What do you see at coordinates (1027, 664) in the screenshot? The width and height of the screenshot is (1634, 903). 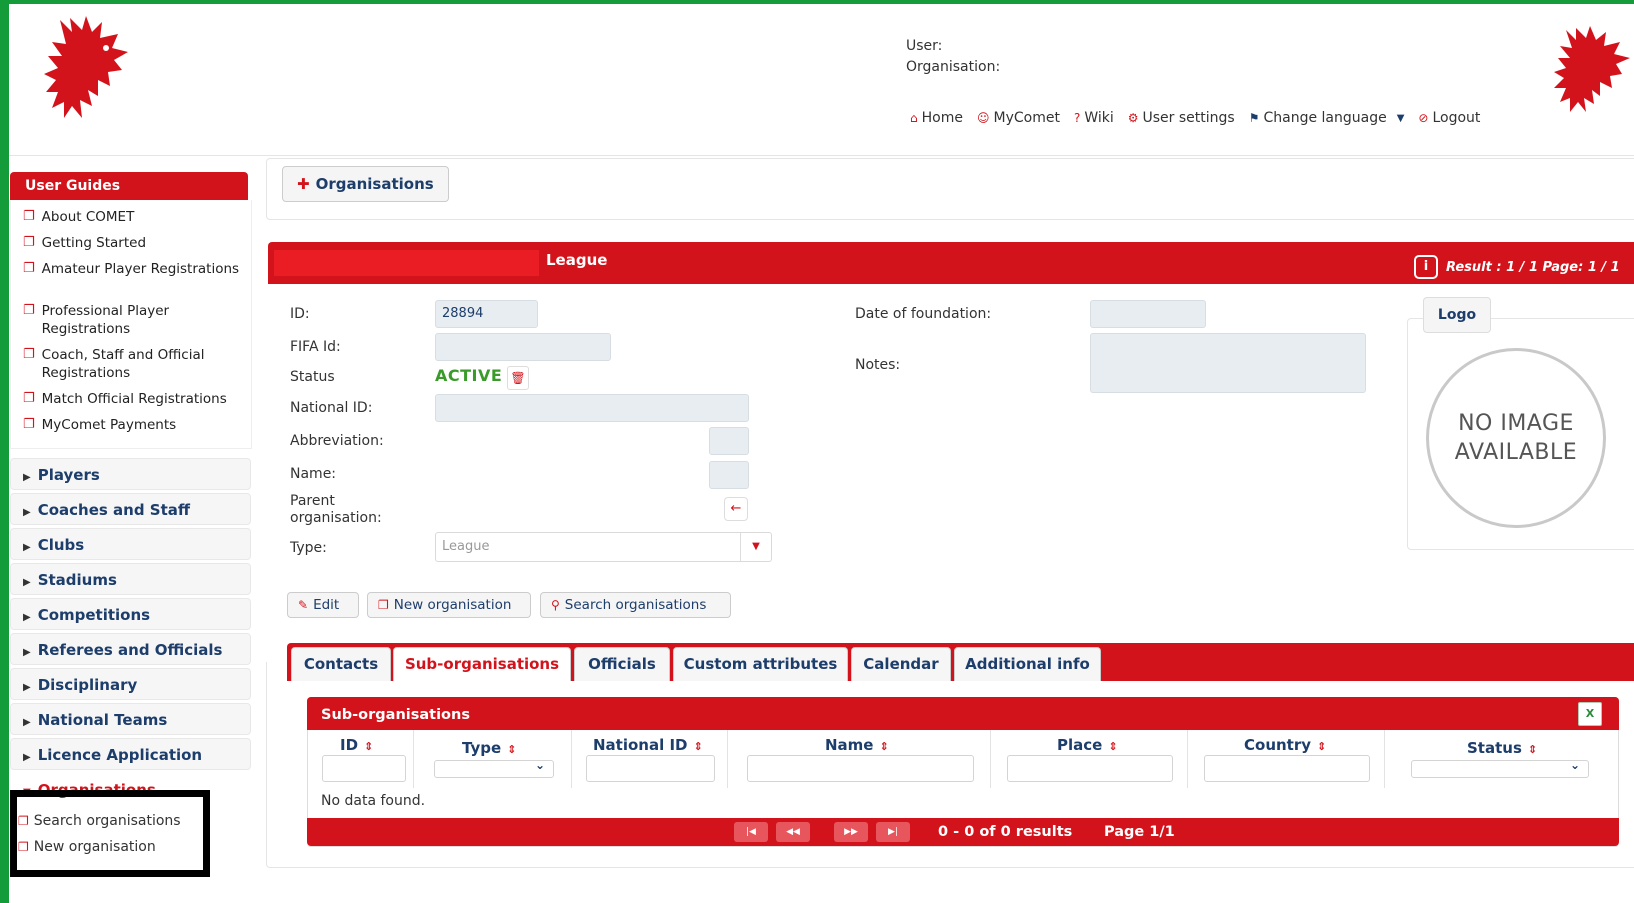 I see `tab-additional-info: Additional info` at bounding box center [1027, 664].